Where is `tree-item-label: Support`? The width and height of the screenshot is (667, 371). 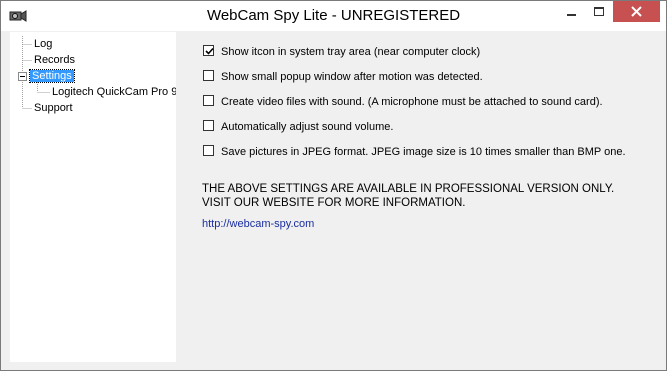 tree-item-label: Support is located at coordinates (53, 108).